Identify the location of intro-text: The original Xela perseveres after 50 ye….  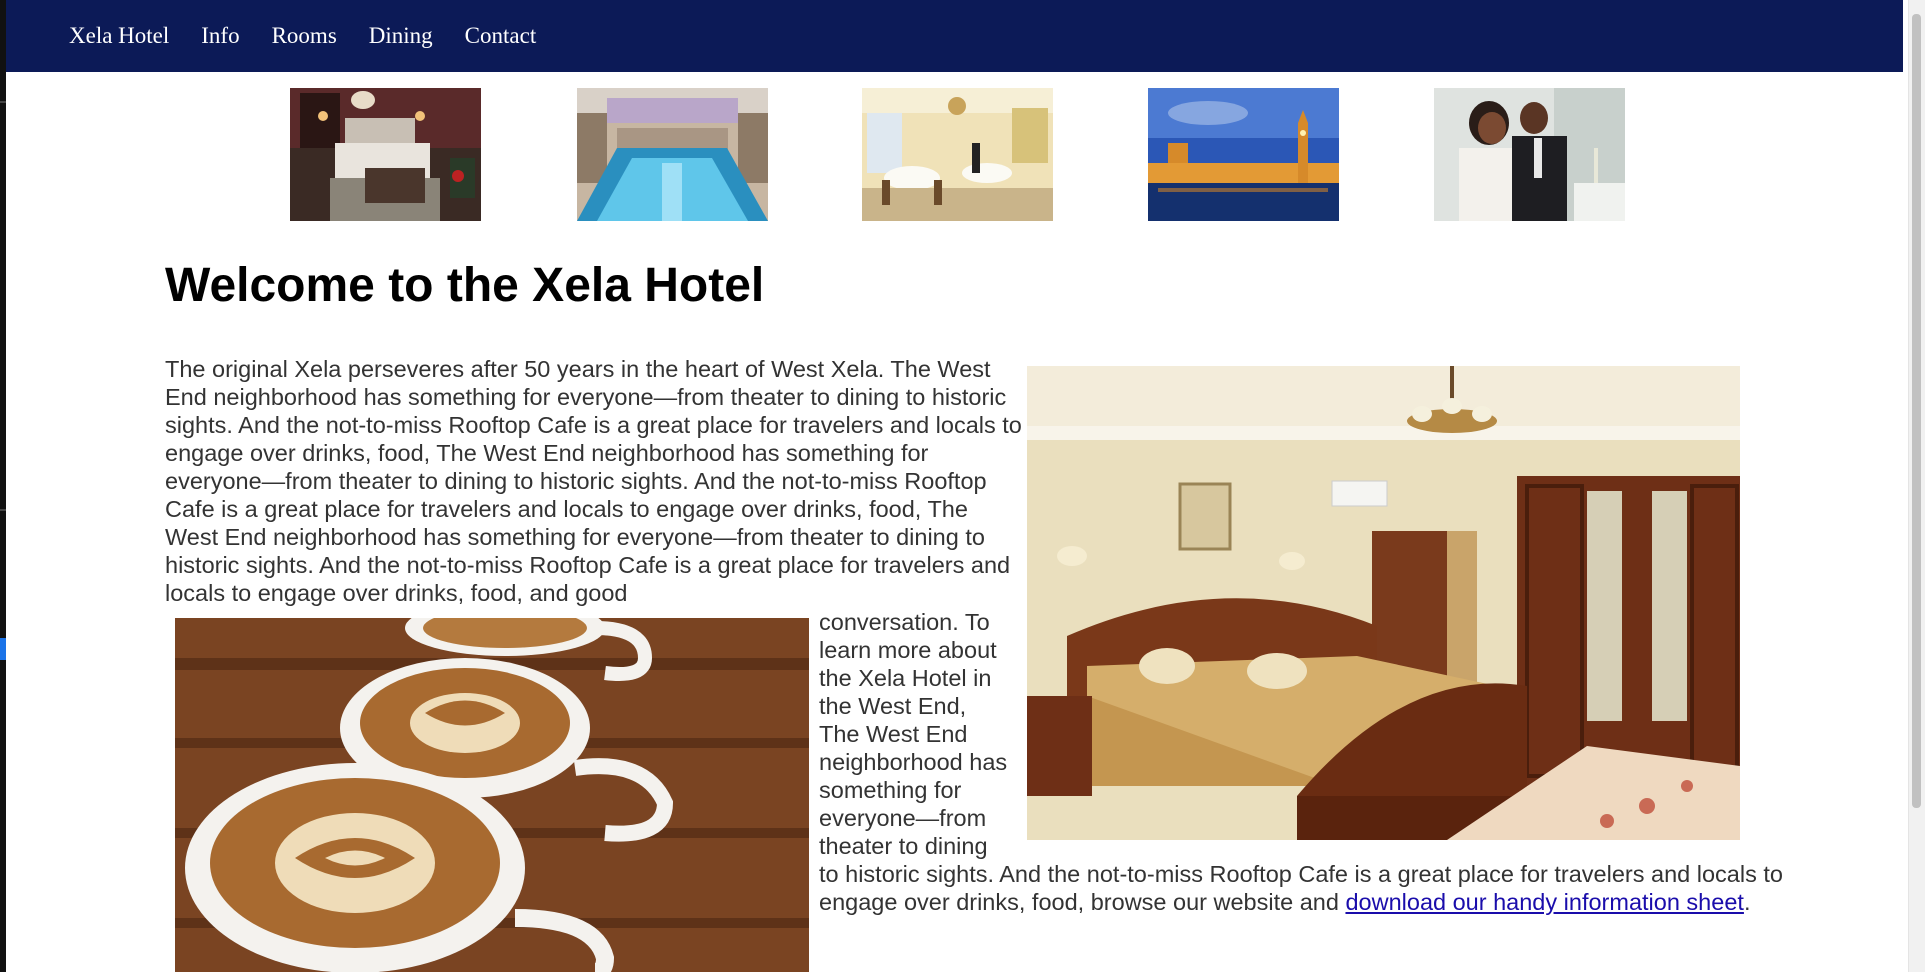
(593, 481).